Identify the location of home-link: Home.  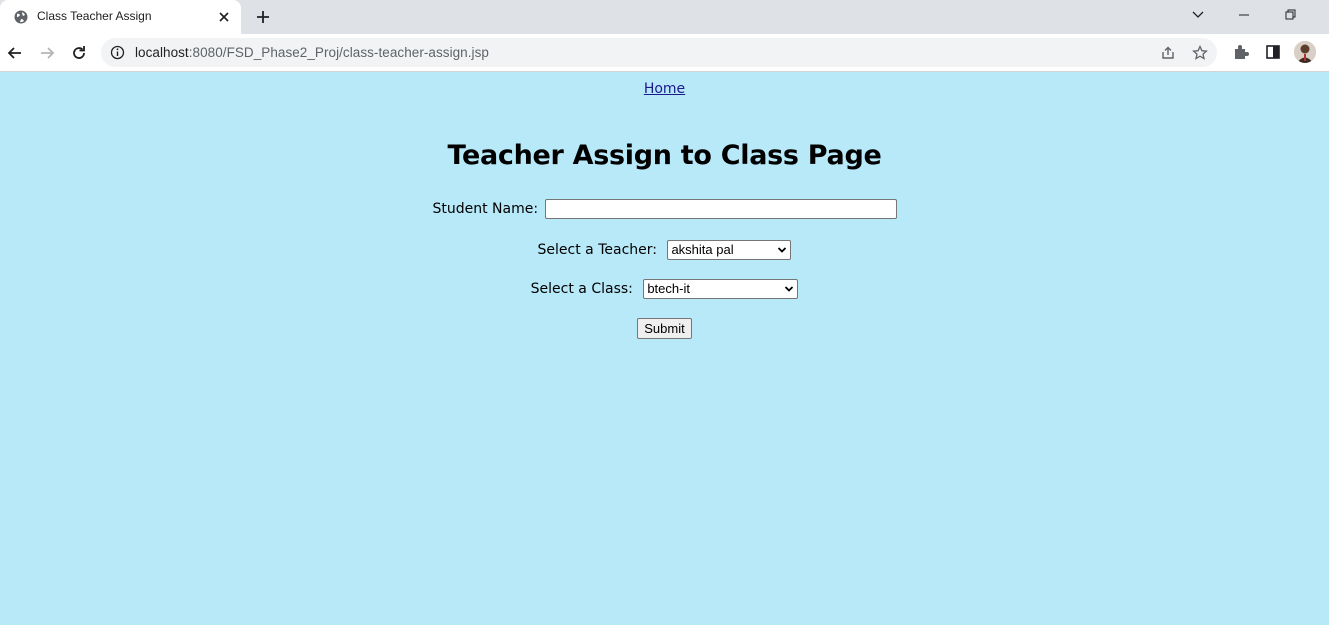
(664, 89).